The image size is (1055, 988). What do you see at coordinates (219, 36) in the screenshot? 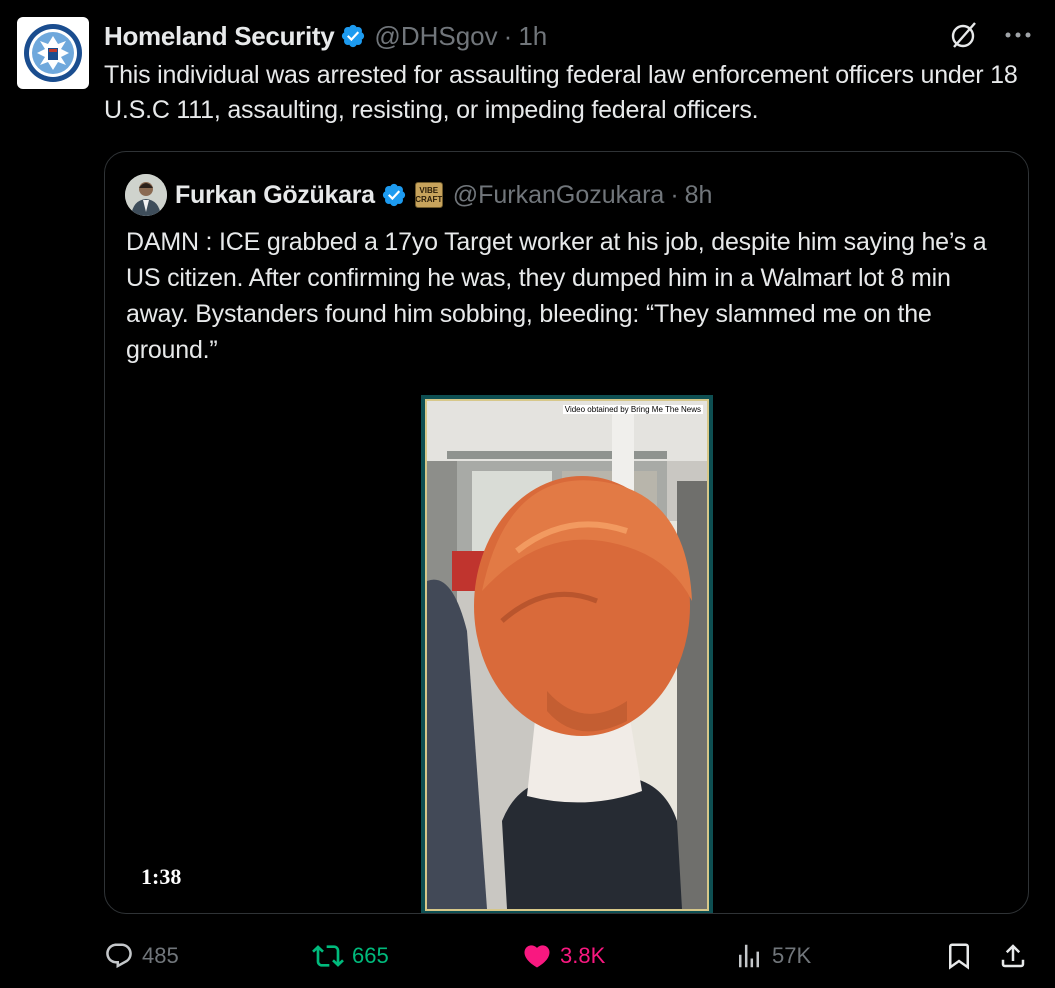
I see `author-name: Homeland Security` at bounding box center [219, 36].